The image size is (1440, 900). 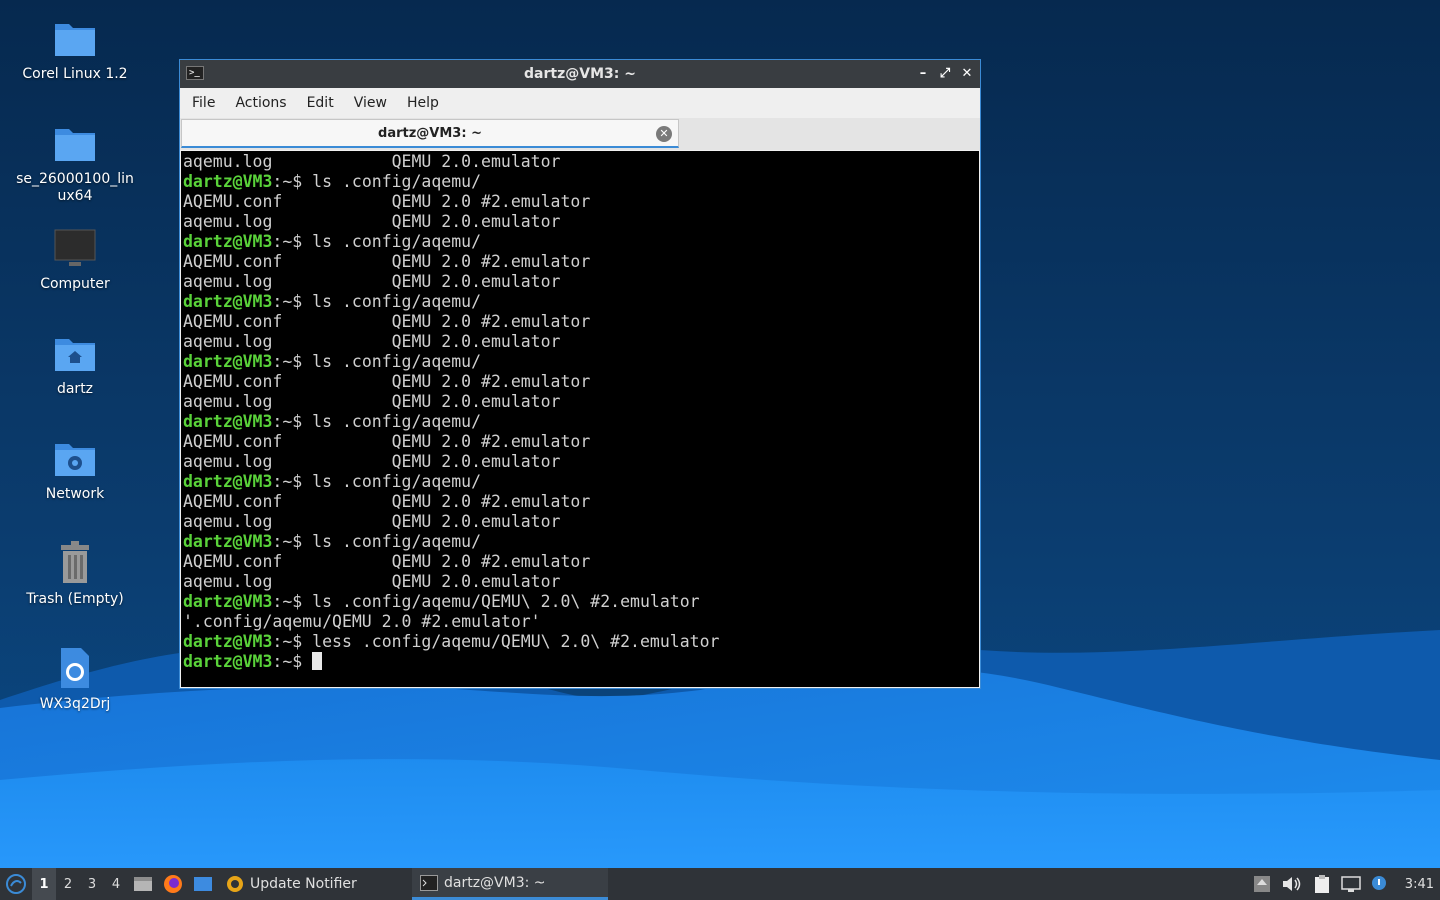 What do you see at coordinates (75, 187) in the screenshot?
I see `desktop-icon-label: se_26000100_linux64` at bounding box center [75, 187].